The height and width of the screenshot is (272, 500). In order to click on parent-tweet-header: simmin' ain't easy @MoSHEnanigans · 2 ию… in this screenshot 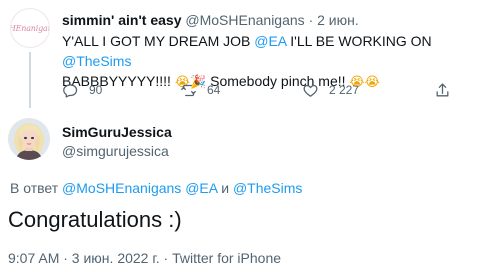, I will do `click(210, 20)`.